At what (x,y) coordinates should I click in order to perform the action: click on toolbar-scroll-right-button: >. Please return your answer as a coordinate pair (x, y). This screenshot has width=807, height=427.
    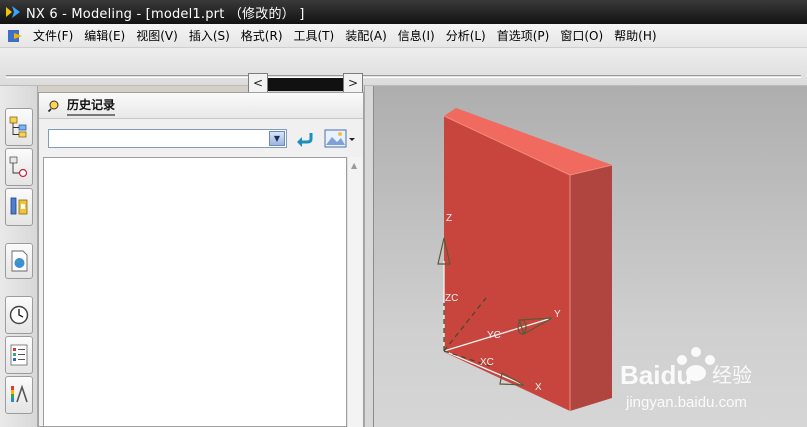
    Looking at the image, I should click on (353, 83).